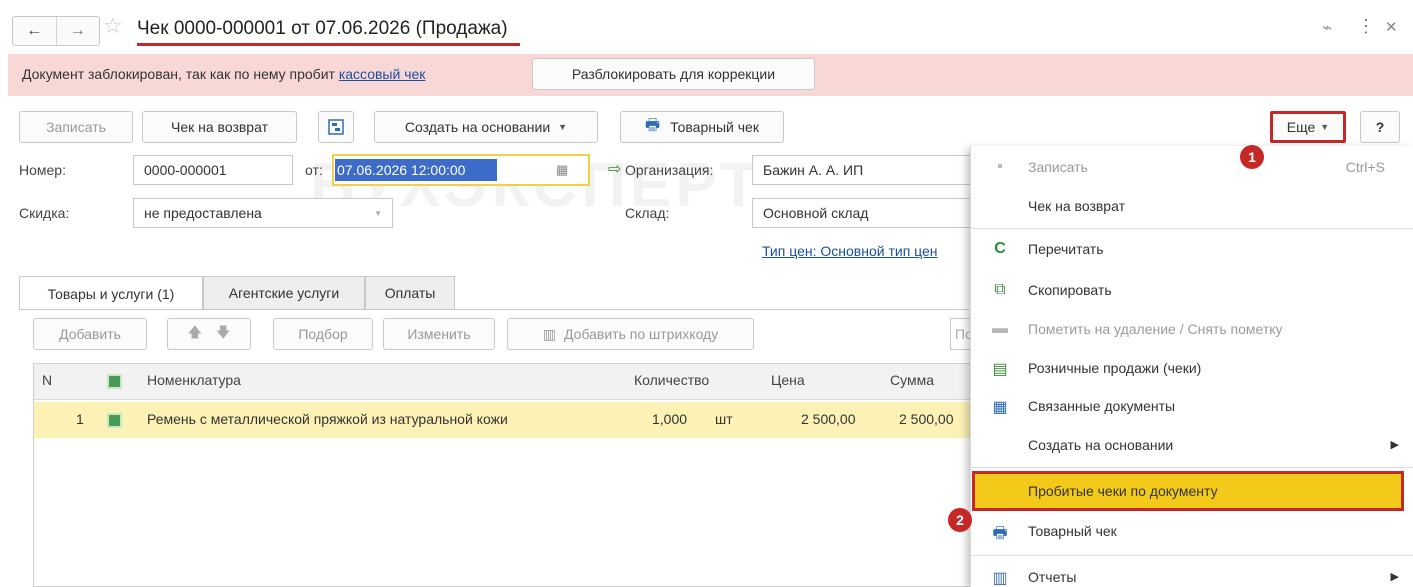 The image size is (1413, 587). Describe the element at coordinates (113, 26) in the screenshot. I see `favorite-star-icon: ☆` at that location.